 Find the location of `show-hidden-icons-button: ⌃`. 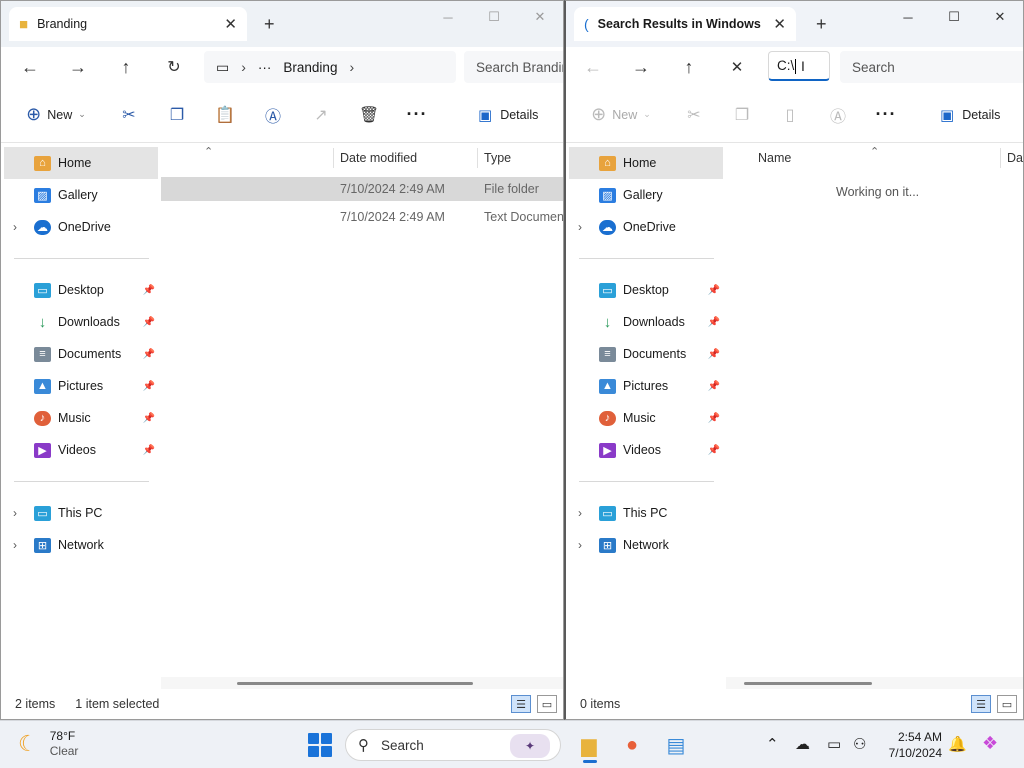

show-hidden-icons-button: ⌃ is located at coordinates (772, 744).